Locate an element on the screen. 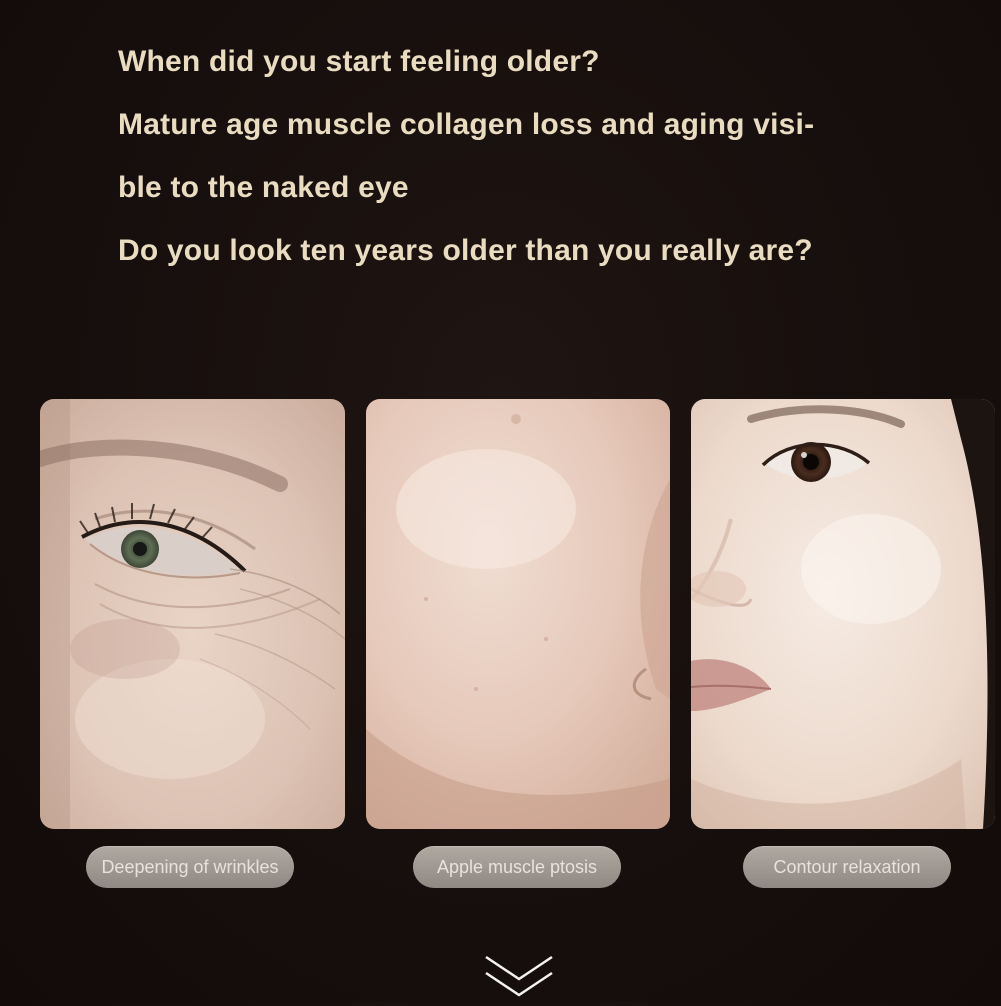 The width and height of the screenshot is (1001, 1006). caption-contour-relaxation: Contour relaxation is located at coordinates (847, 867).